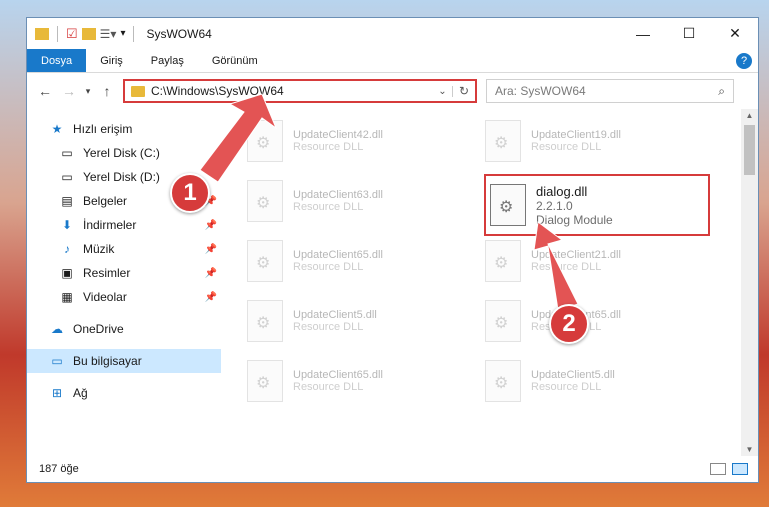 The width and height of the screenshot is (769, 507). Describe the element at coordinates (57, 329) in the screenshot. I see `cloud-icon: ☁` at that location.